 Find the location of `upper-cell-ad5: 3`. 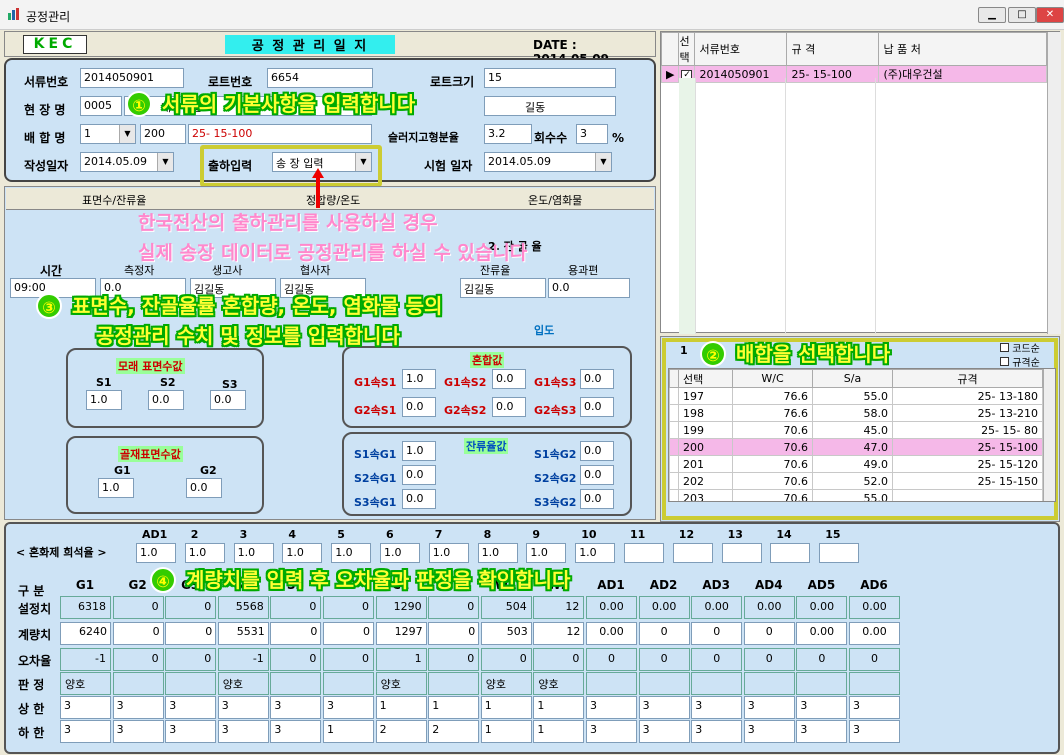

upper-cell-ad5: 3 is located at coordinates (822, 707).